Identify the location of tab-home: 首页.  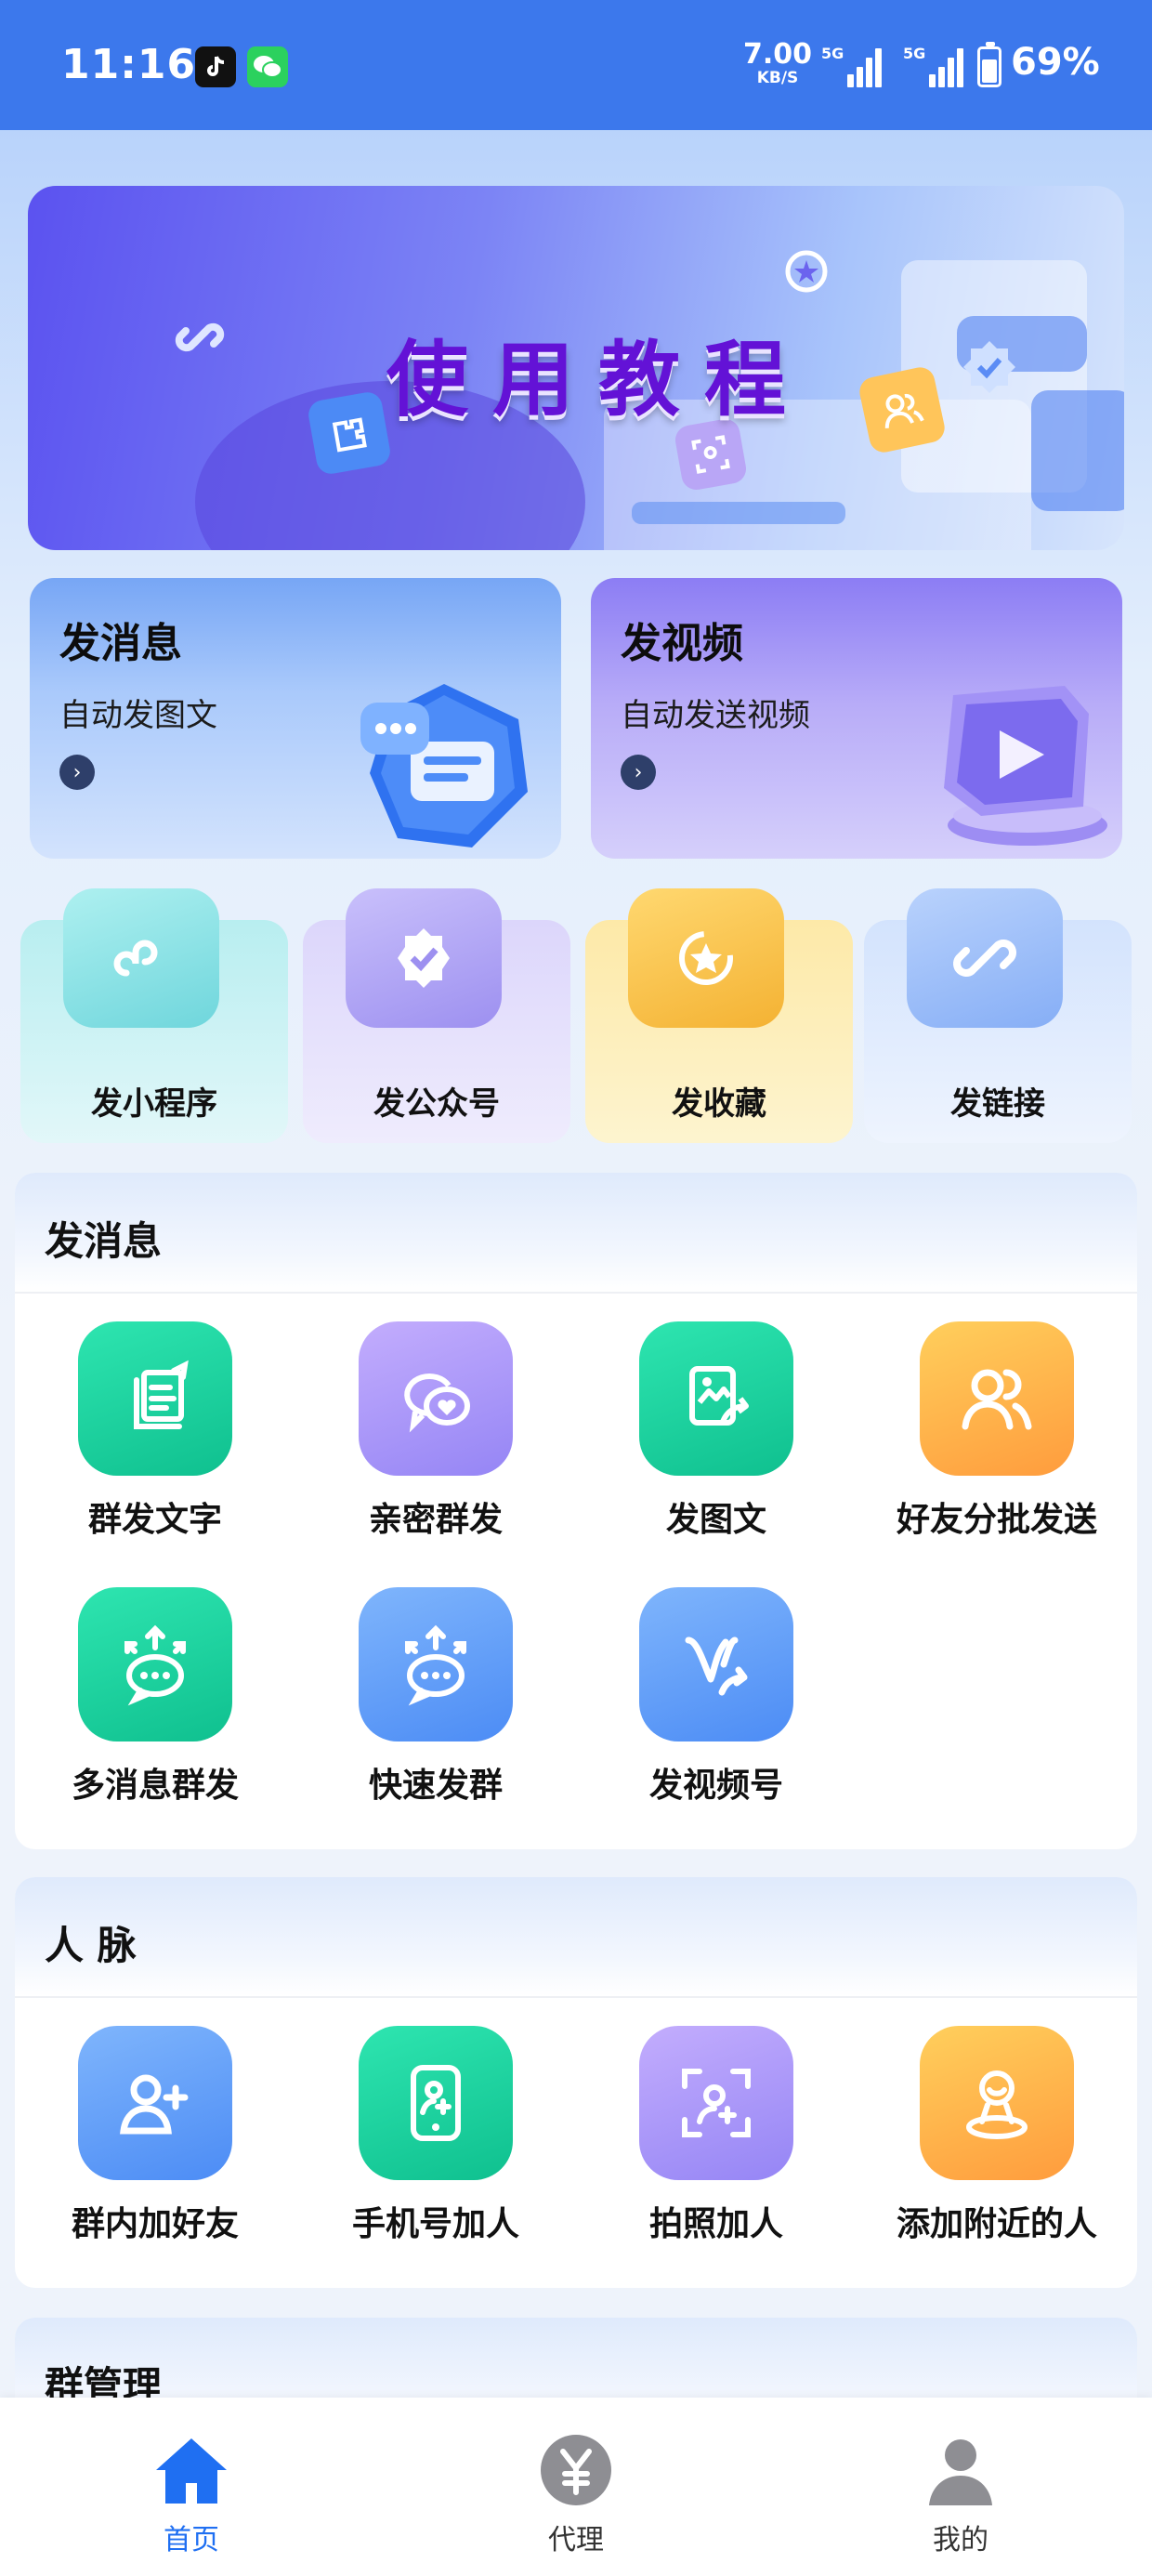
(191, 2487).